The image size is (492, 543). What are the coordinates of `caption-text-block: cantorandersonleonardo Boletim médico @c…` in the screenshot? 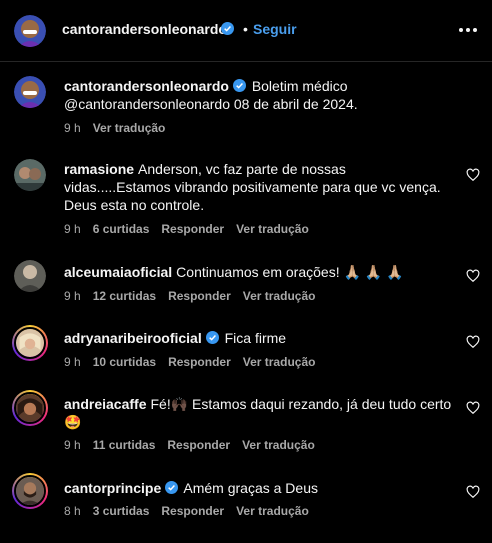 It's located at (259, 95).